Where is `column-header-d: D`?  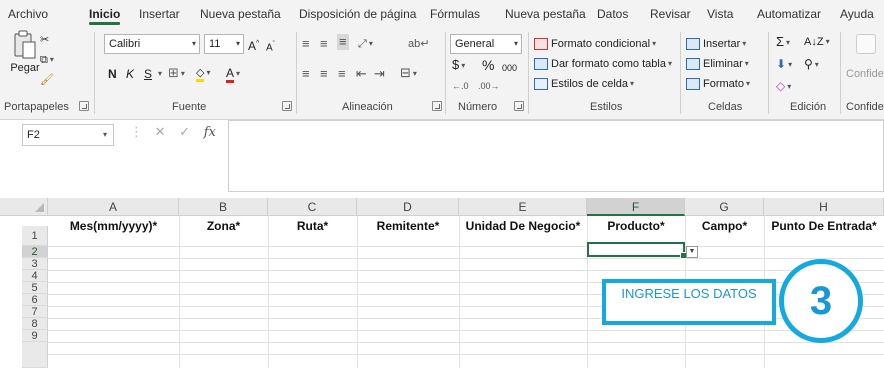 column-header-d: D is located at coordinates (408, 207).